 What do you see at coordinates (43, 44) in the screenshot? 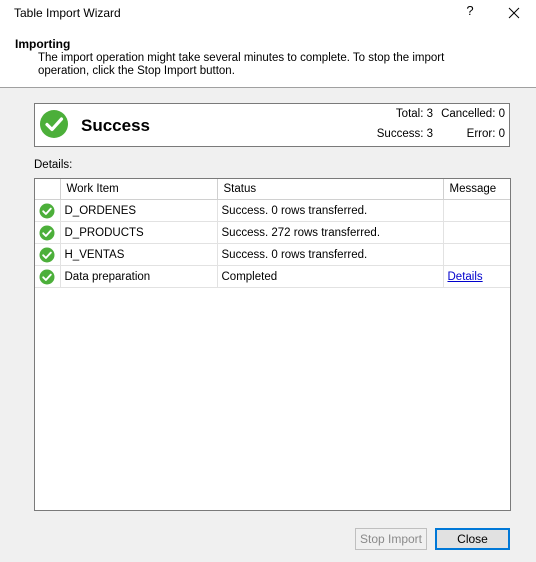
I see `page-title: Importing` at bounding box center [43, 44].